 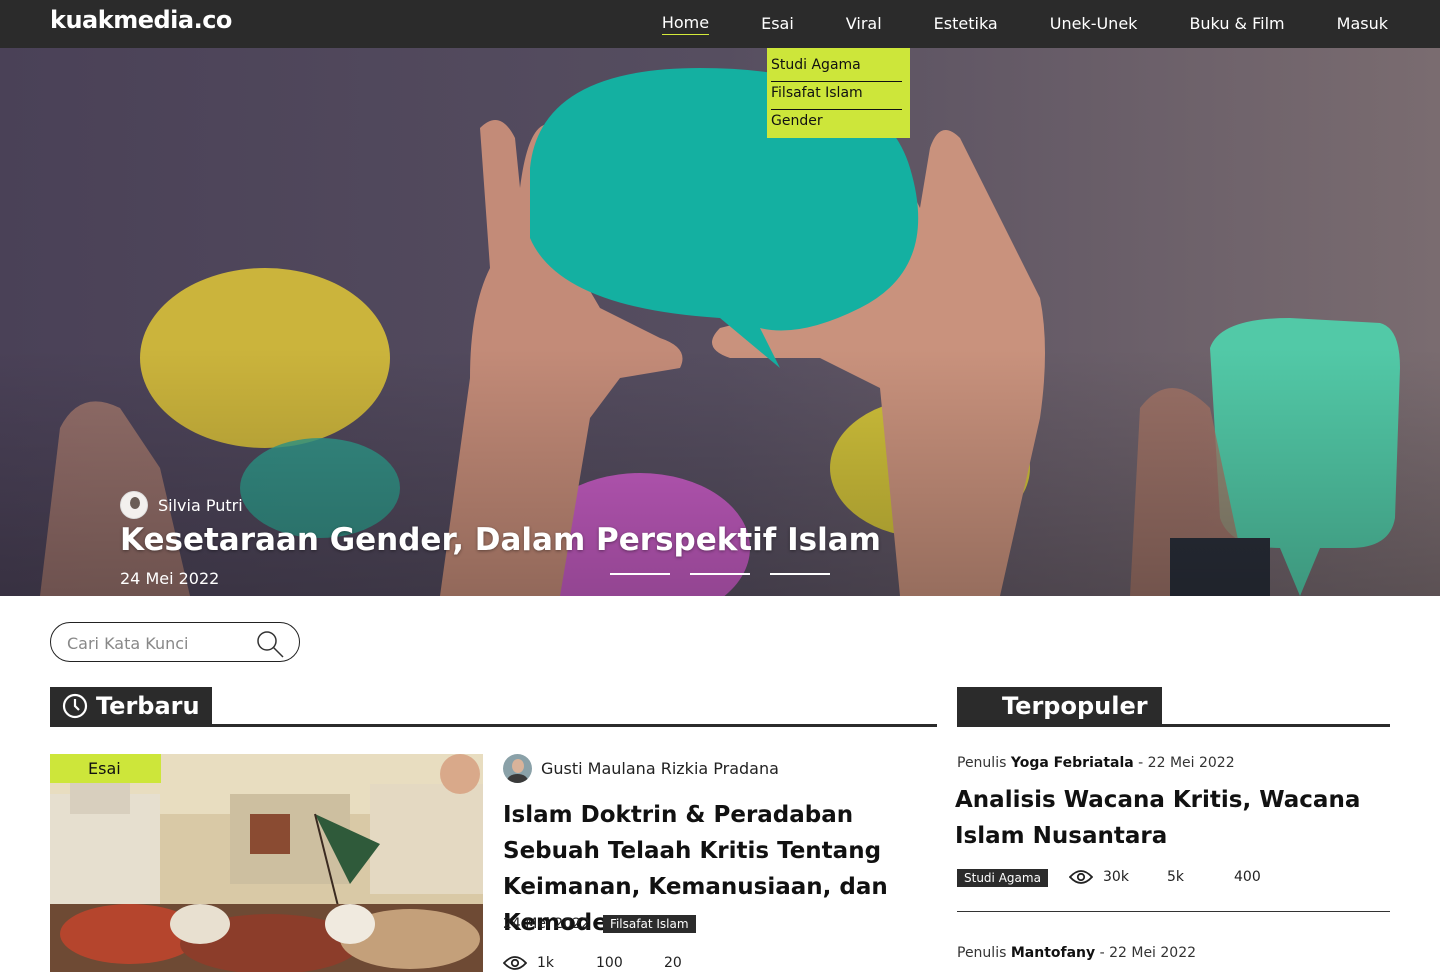 I want to click on popular-item-1-tag: Studi Agama, so click(x=1002, y=878).